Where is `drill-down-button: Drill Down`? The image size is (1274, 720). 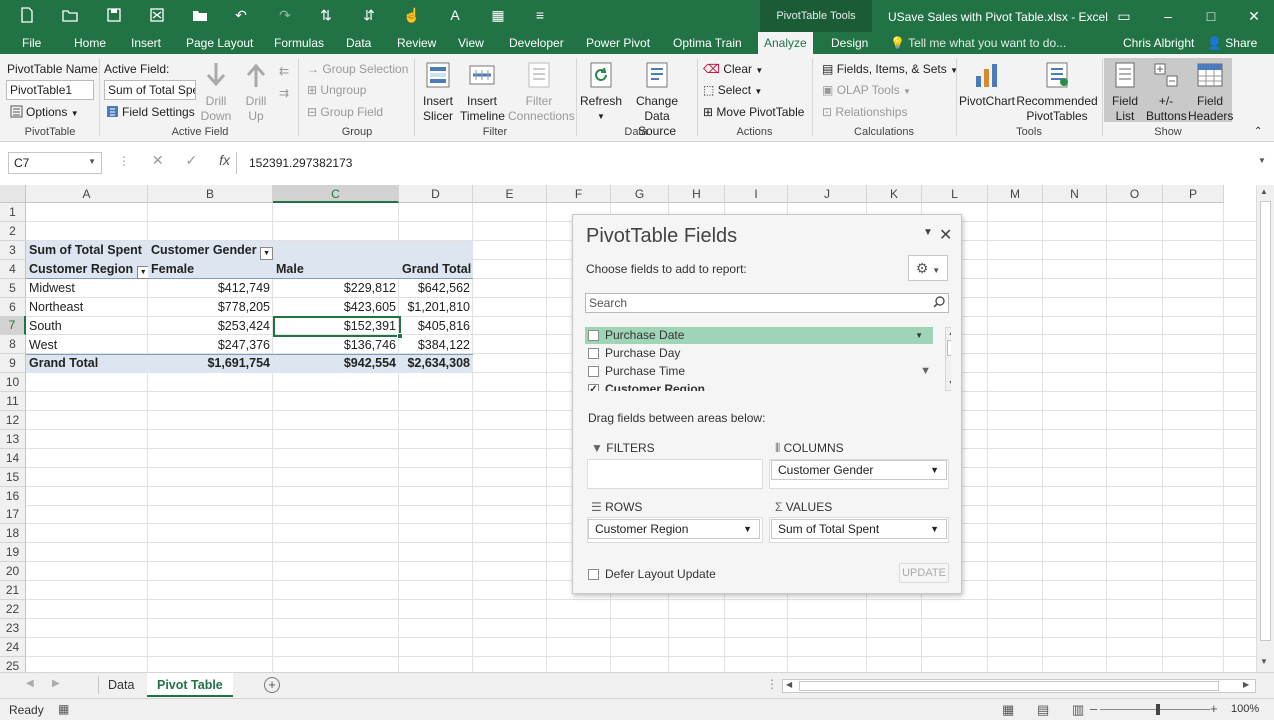
drill-down-button: Drill Down is located at coordinates (216, 92).